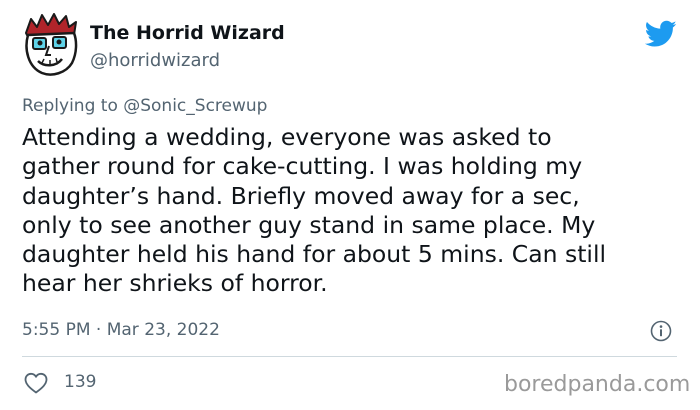  What do you see at coordinates (80, 382) in the screenshot?
I see `like-count: 139` at bounding box center [80, 382].